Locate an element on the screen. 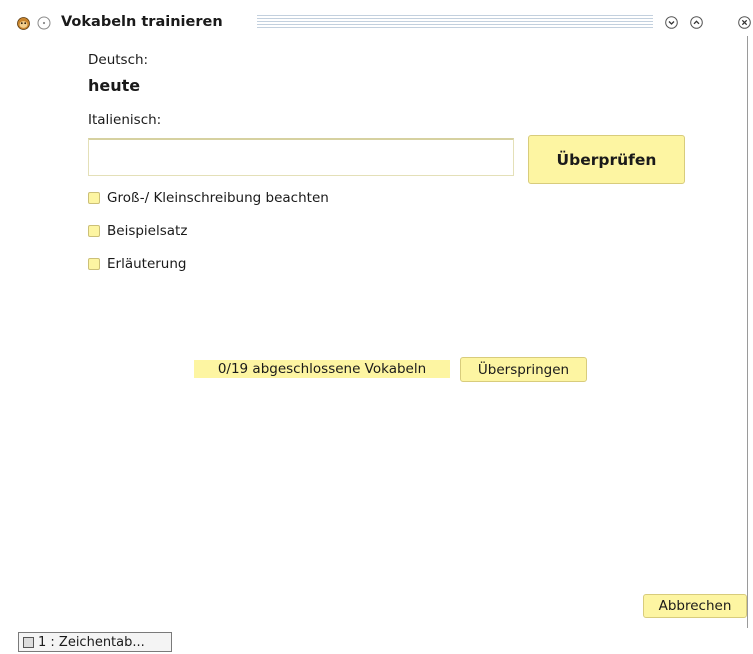  monkey-icon is located at coordinates (23, 23).